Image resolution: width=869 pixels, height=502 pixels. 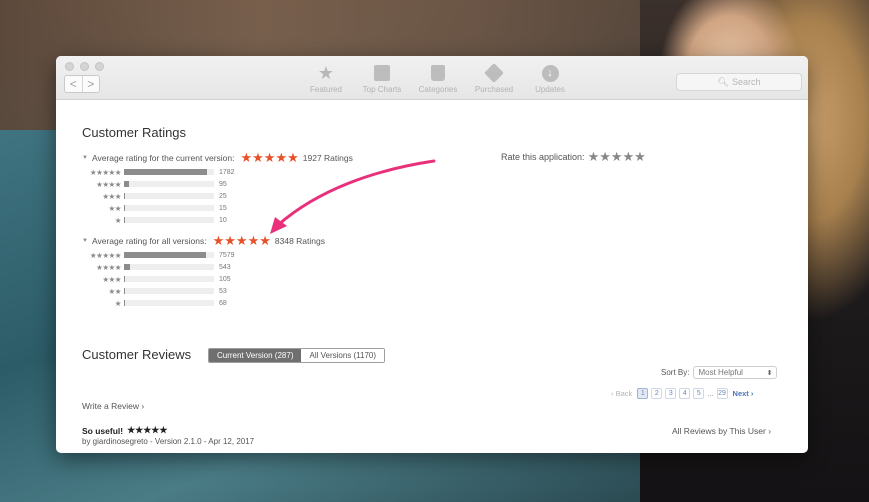 I want to click on sort-value: Most Helpful, so click(x=720, y=372).